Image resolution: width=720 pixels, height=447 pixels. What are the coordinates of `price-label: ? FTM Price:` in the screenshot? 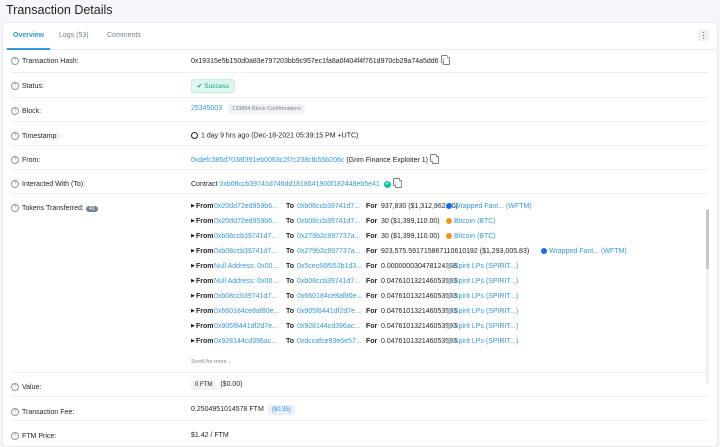 It's located at (33, 436).